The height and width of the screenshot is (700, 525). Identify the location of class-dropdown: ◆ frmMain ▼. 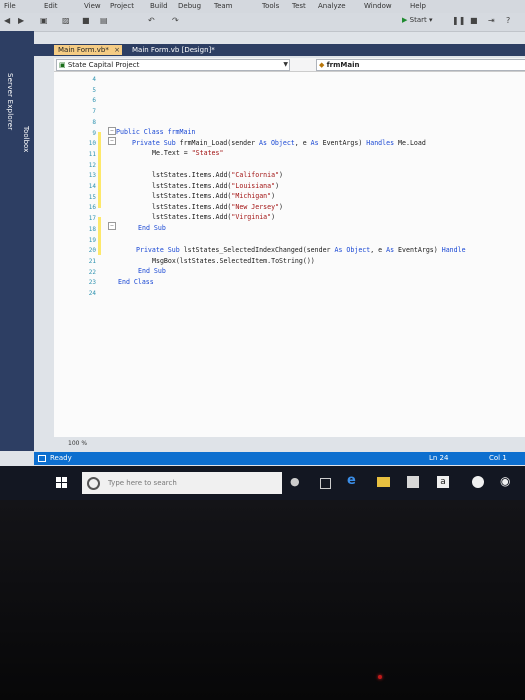
(420, 65).